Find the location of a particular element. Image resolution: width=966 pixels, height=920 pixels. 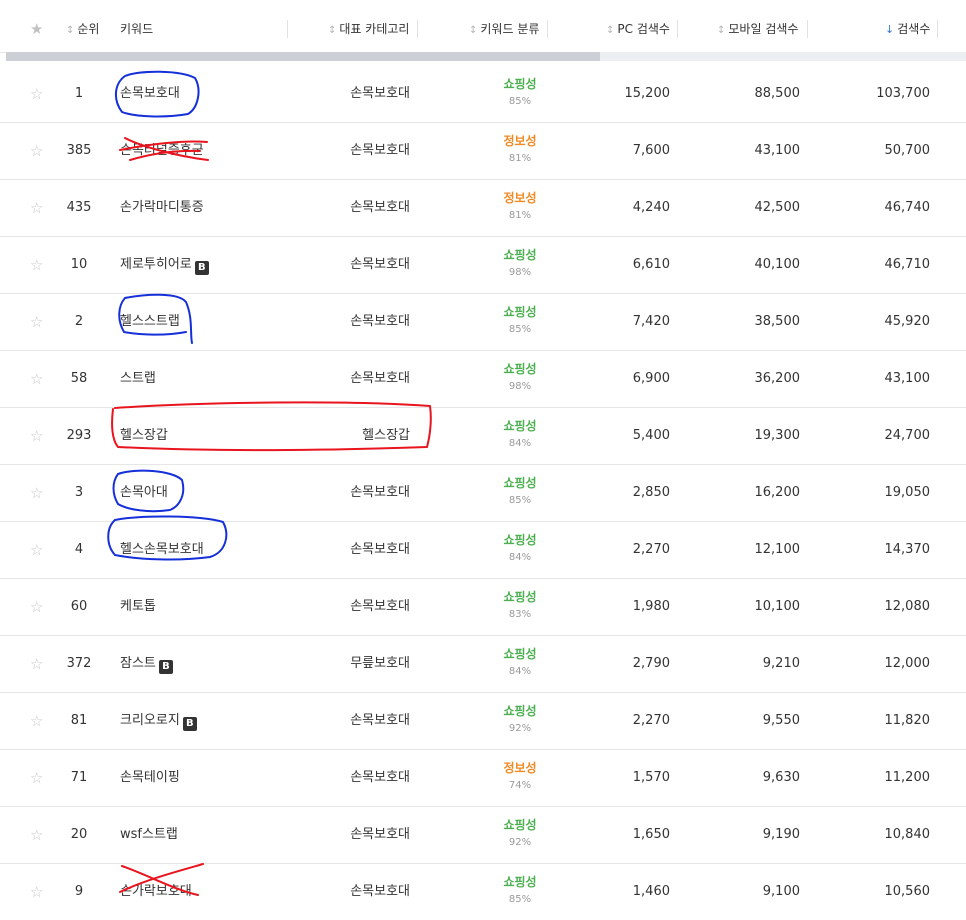

rank-cell: 293 is located at coordinates (79, 435).